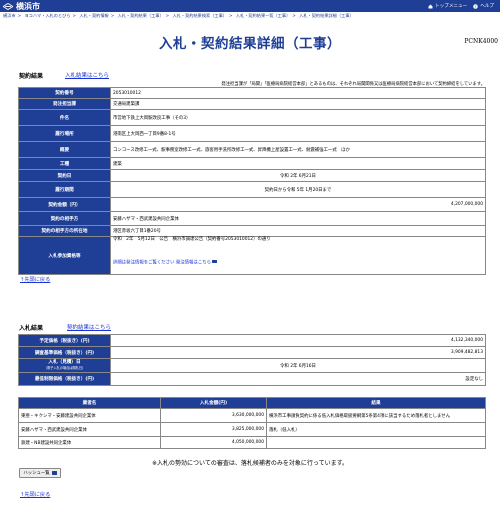 The width and height of the screenshot is (500, 507). I want to click on contract-result-link: 契約結果はこちら, so click(89, 327).